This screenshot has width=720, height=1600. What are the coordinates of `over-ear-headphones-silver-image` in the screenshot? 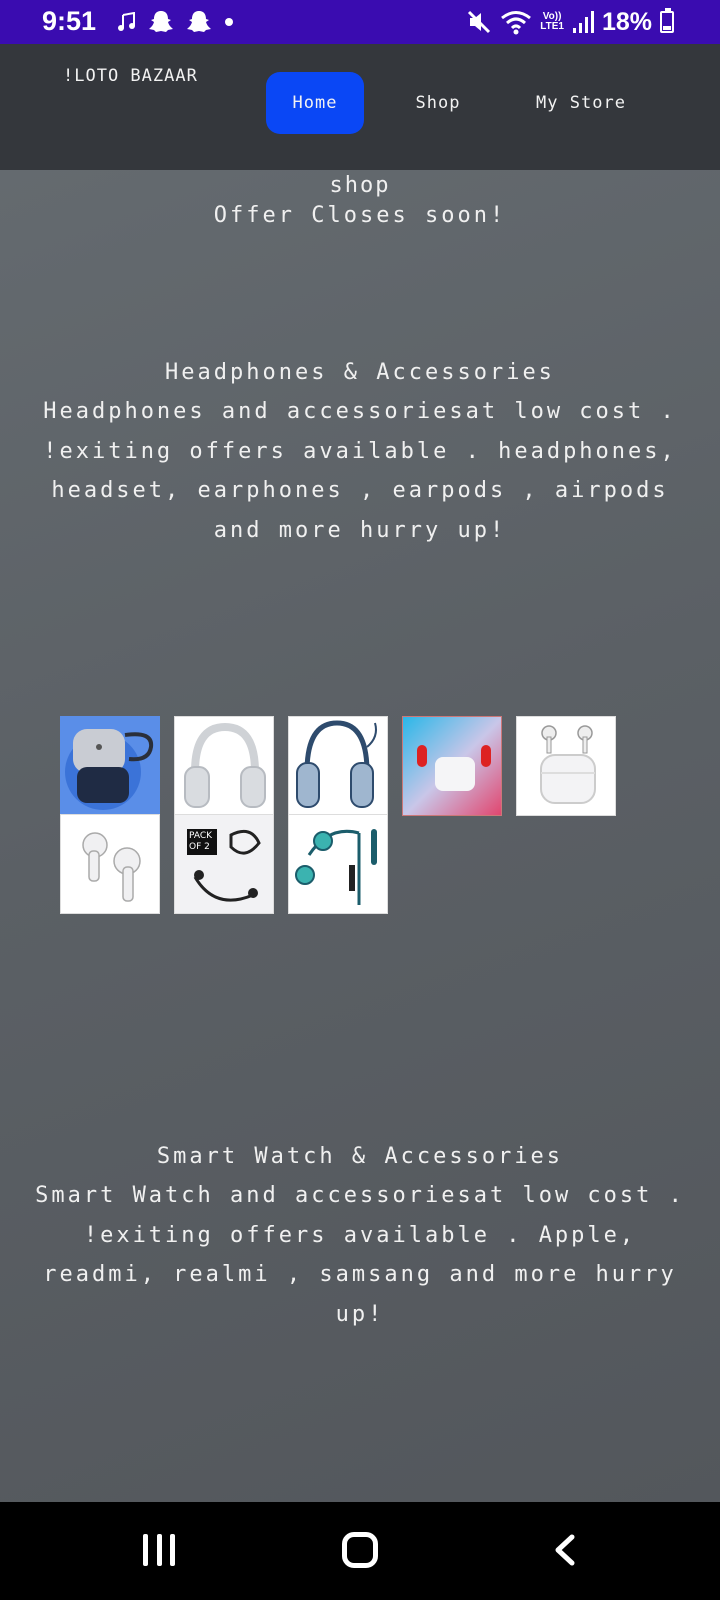 It's located at (224, 766).